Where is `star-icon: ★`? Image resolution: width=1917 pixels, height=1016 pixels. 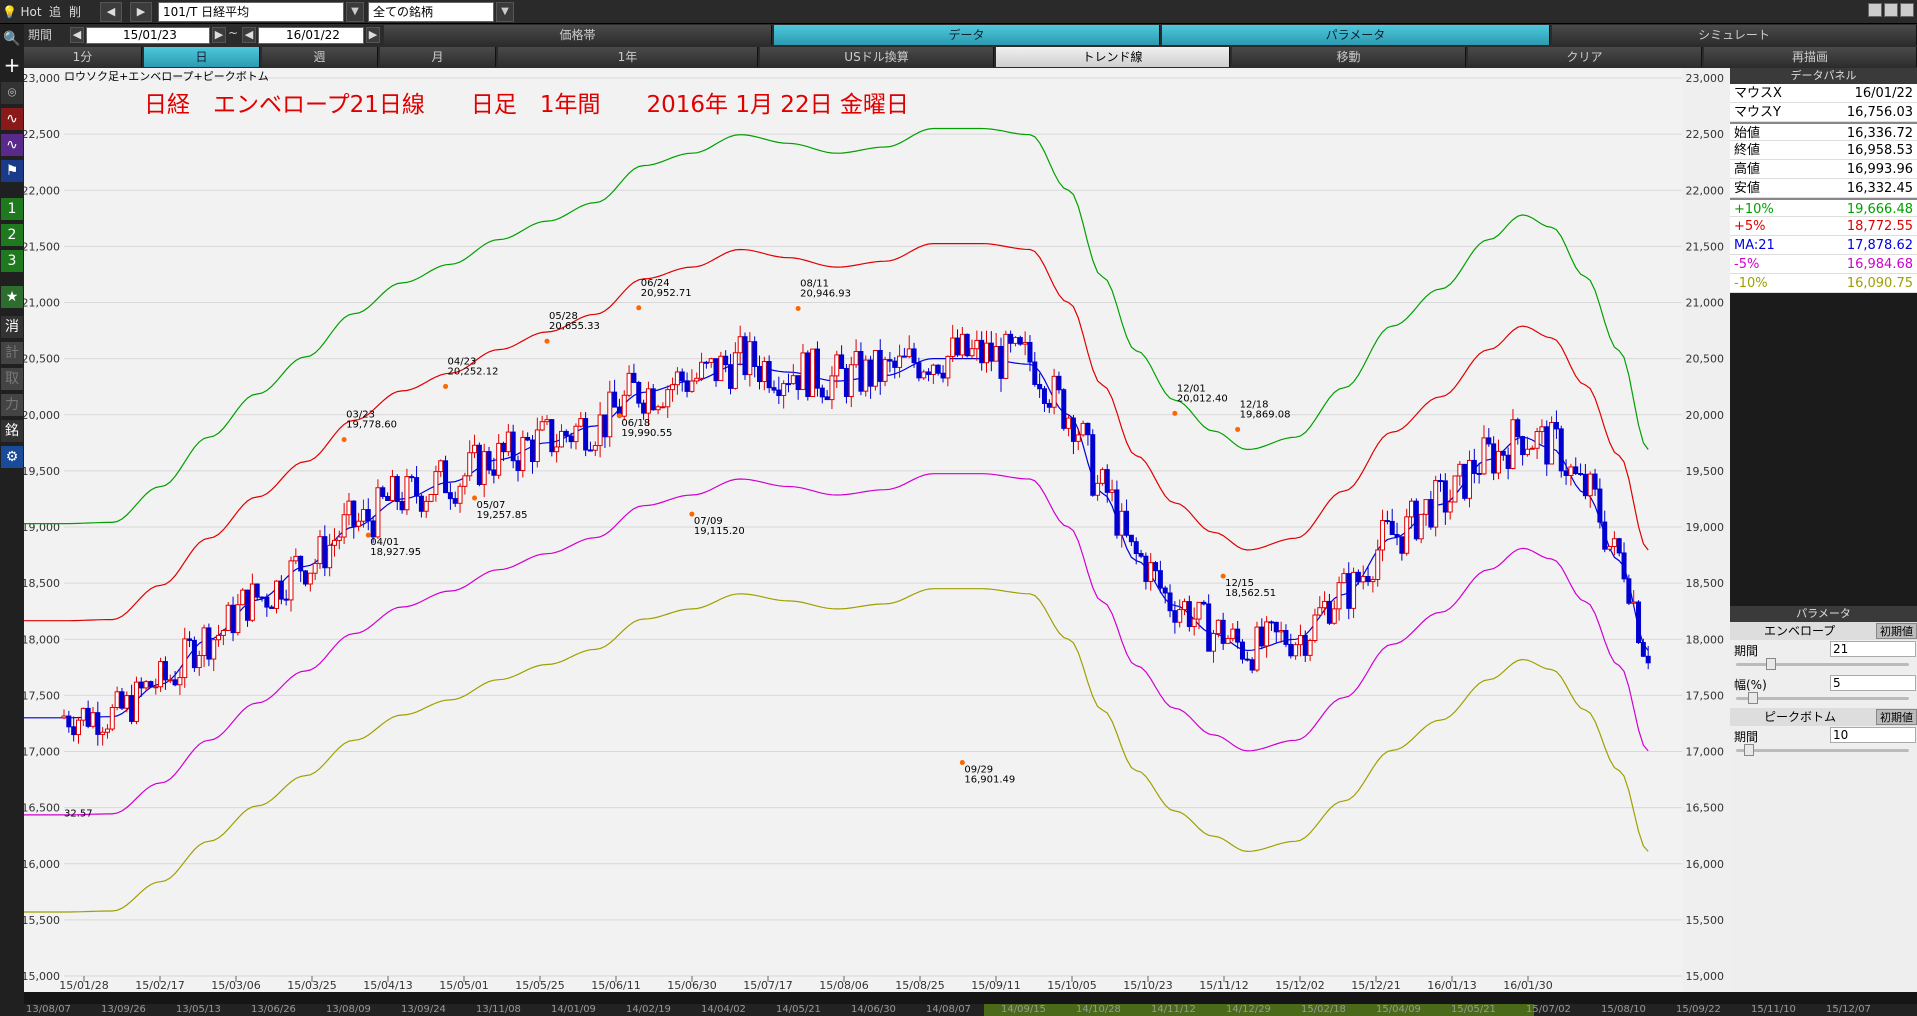
star-icon: ★ is located at coordinates (12, 297).